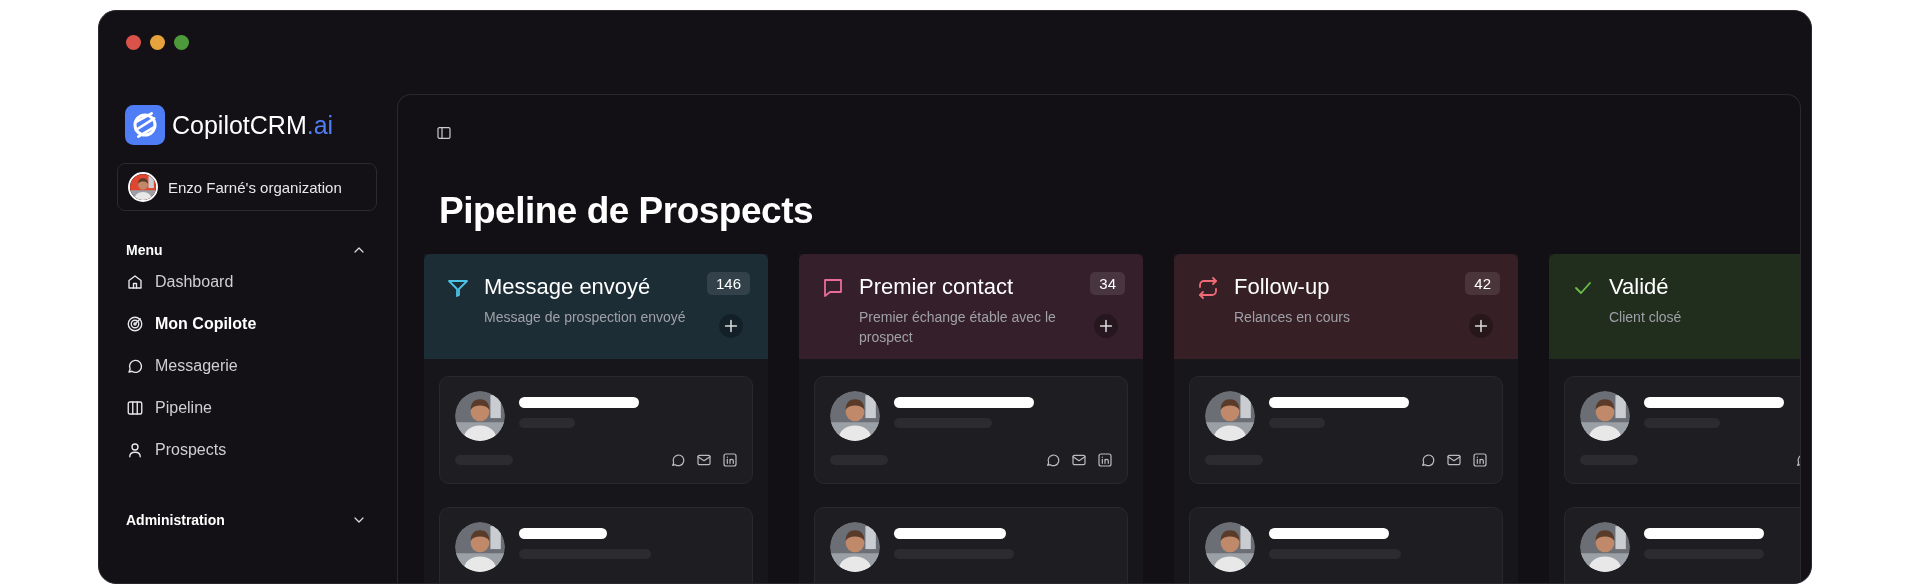  What do you see at coordinates (1107, 283) in the screenshot?
I see `count-badge: 34` at bounding box center [1107, 283].